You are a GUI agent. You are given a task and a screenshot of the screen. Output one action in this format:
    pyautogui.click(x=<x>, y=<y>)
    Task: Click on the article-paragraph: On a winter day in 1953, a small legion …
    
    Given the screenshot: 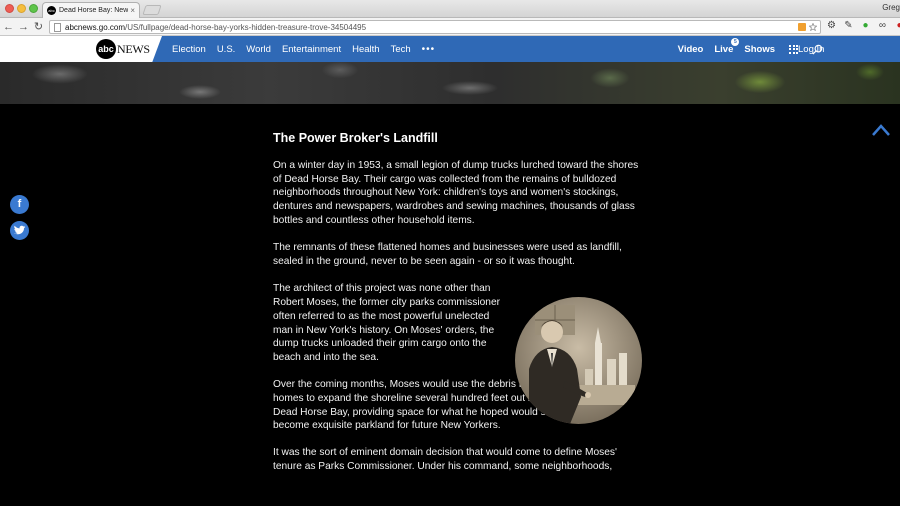 What is the action you would take?
    pyautogui.click(x=456, y=193)
    